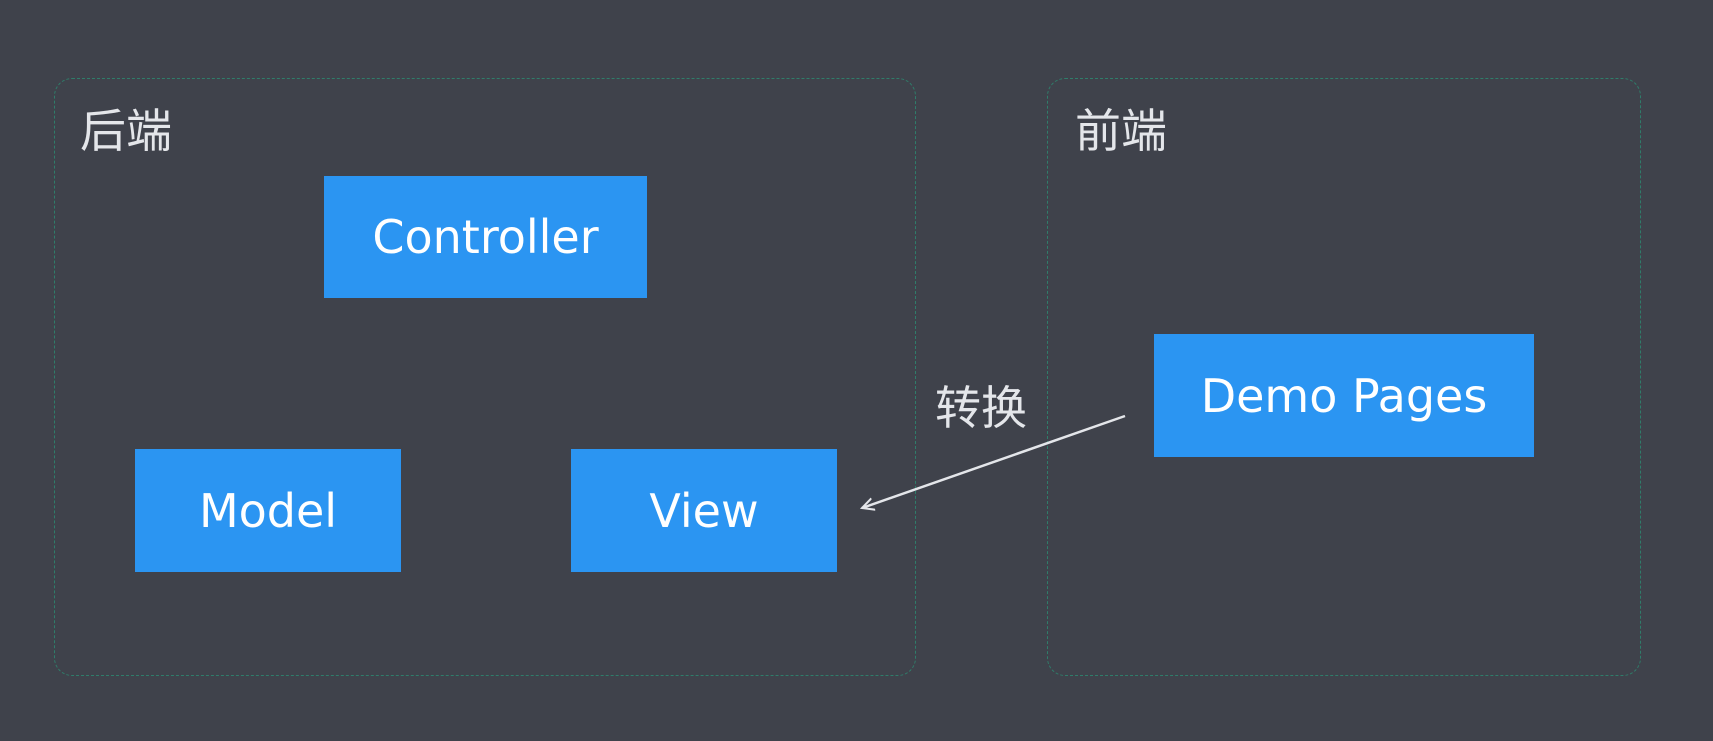 This screenshot has height=741, width=1713. What do you see at coordinates (981, 408) in the screenshot?
I see `edge-label: 转换` at bounding box center [981, 408].